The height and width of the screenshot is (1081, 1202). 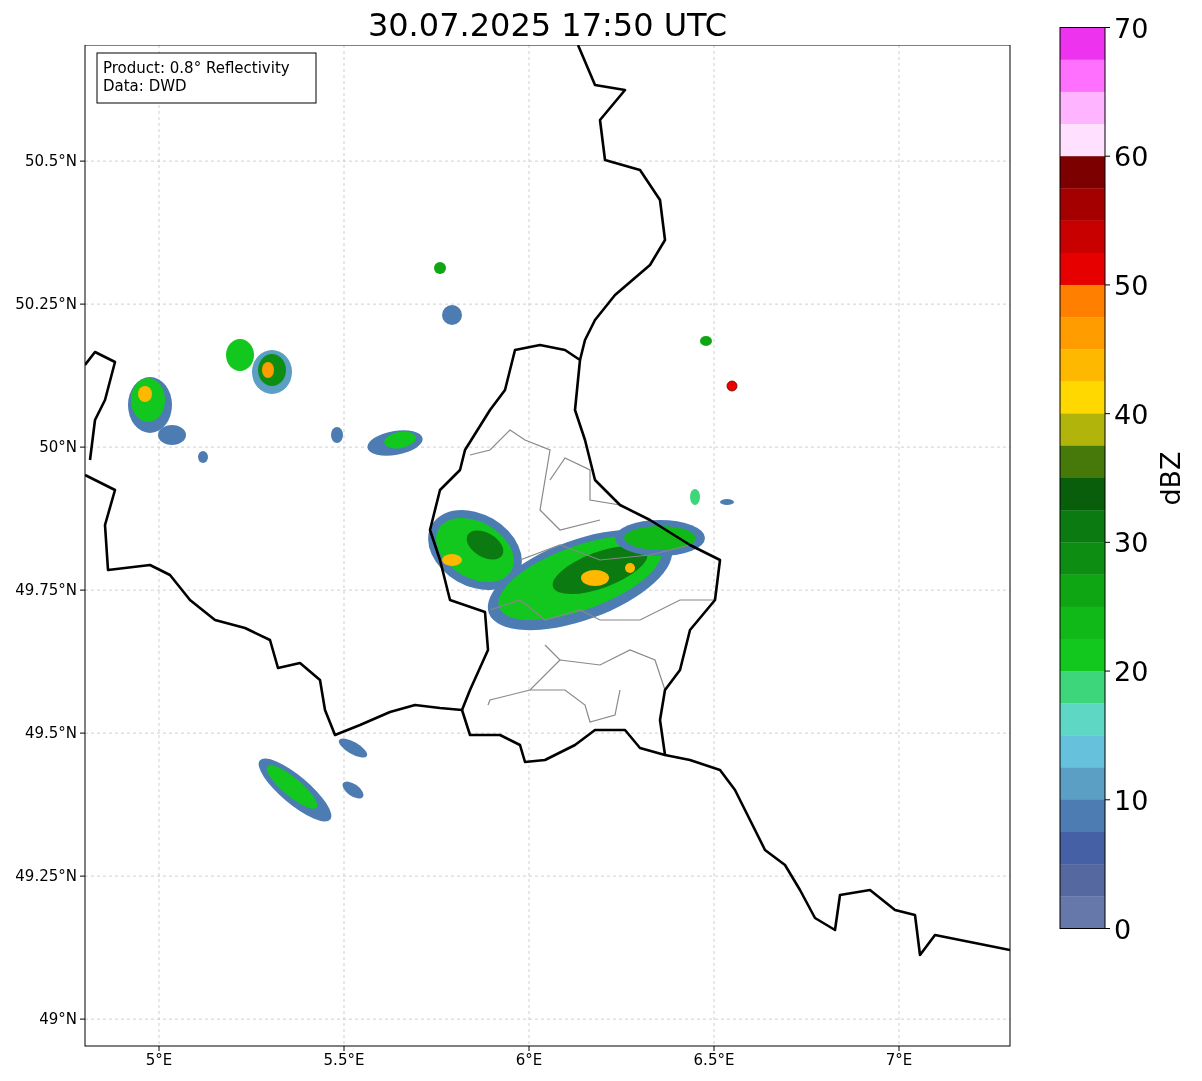 I want to click on info-text: Data: DWD, so click(x=145, y=86).